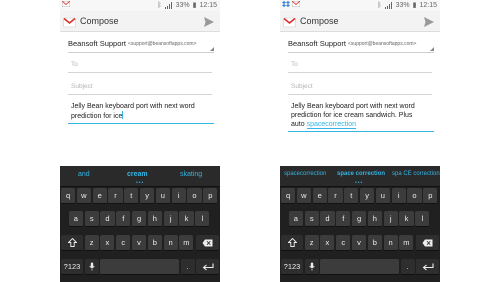 The height and width of the screenshot is (282, 500). I want to click on suggestion-item: cream, so click(137, 174).